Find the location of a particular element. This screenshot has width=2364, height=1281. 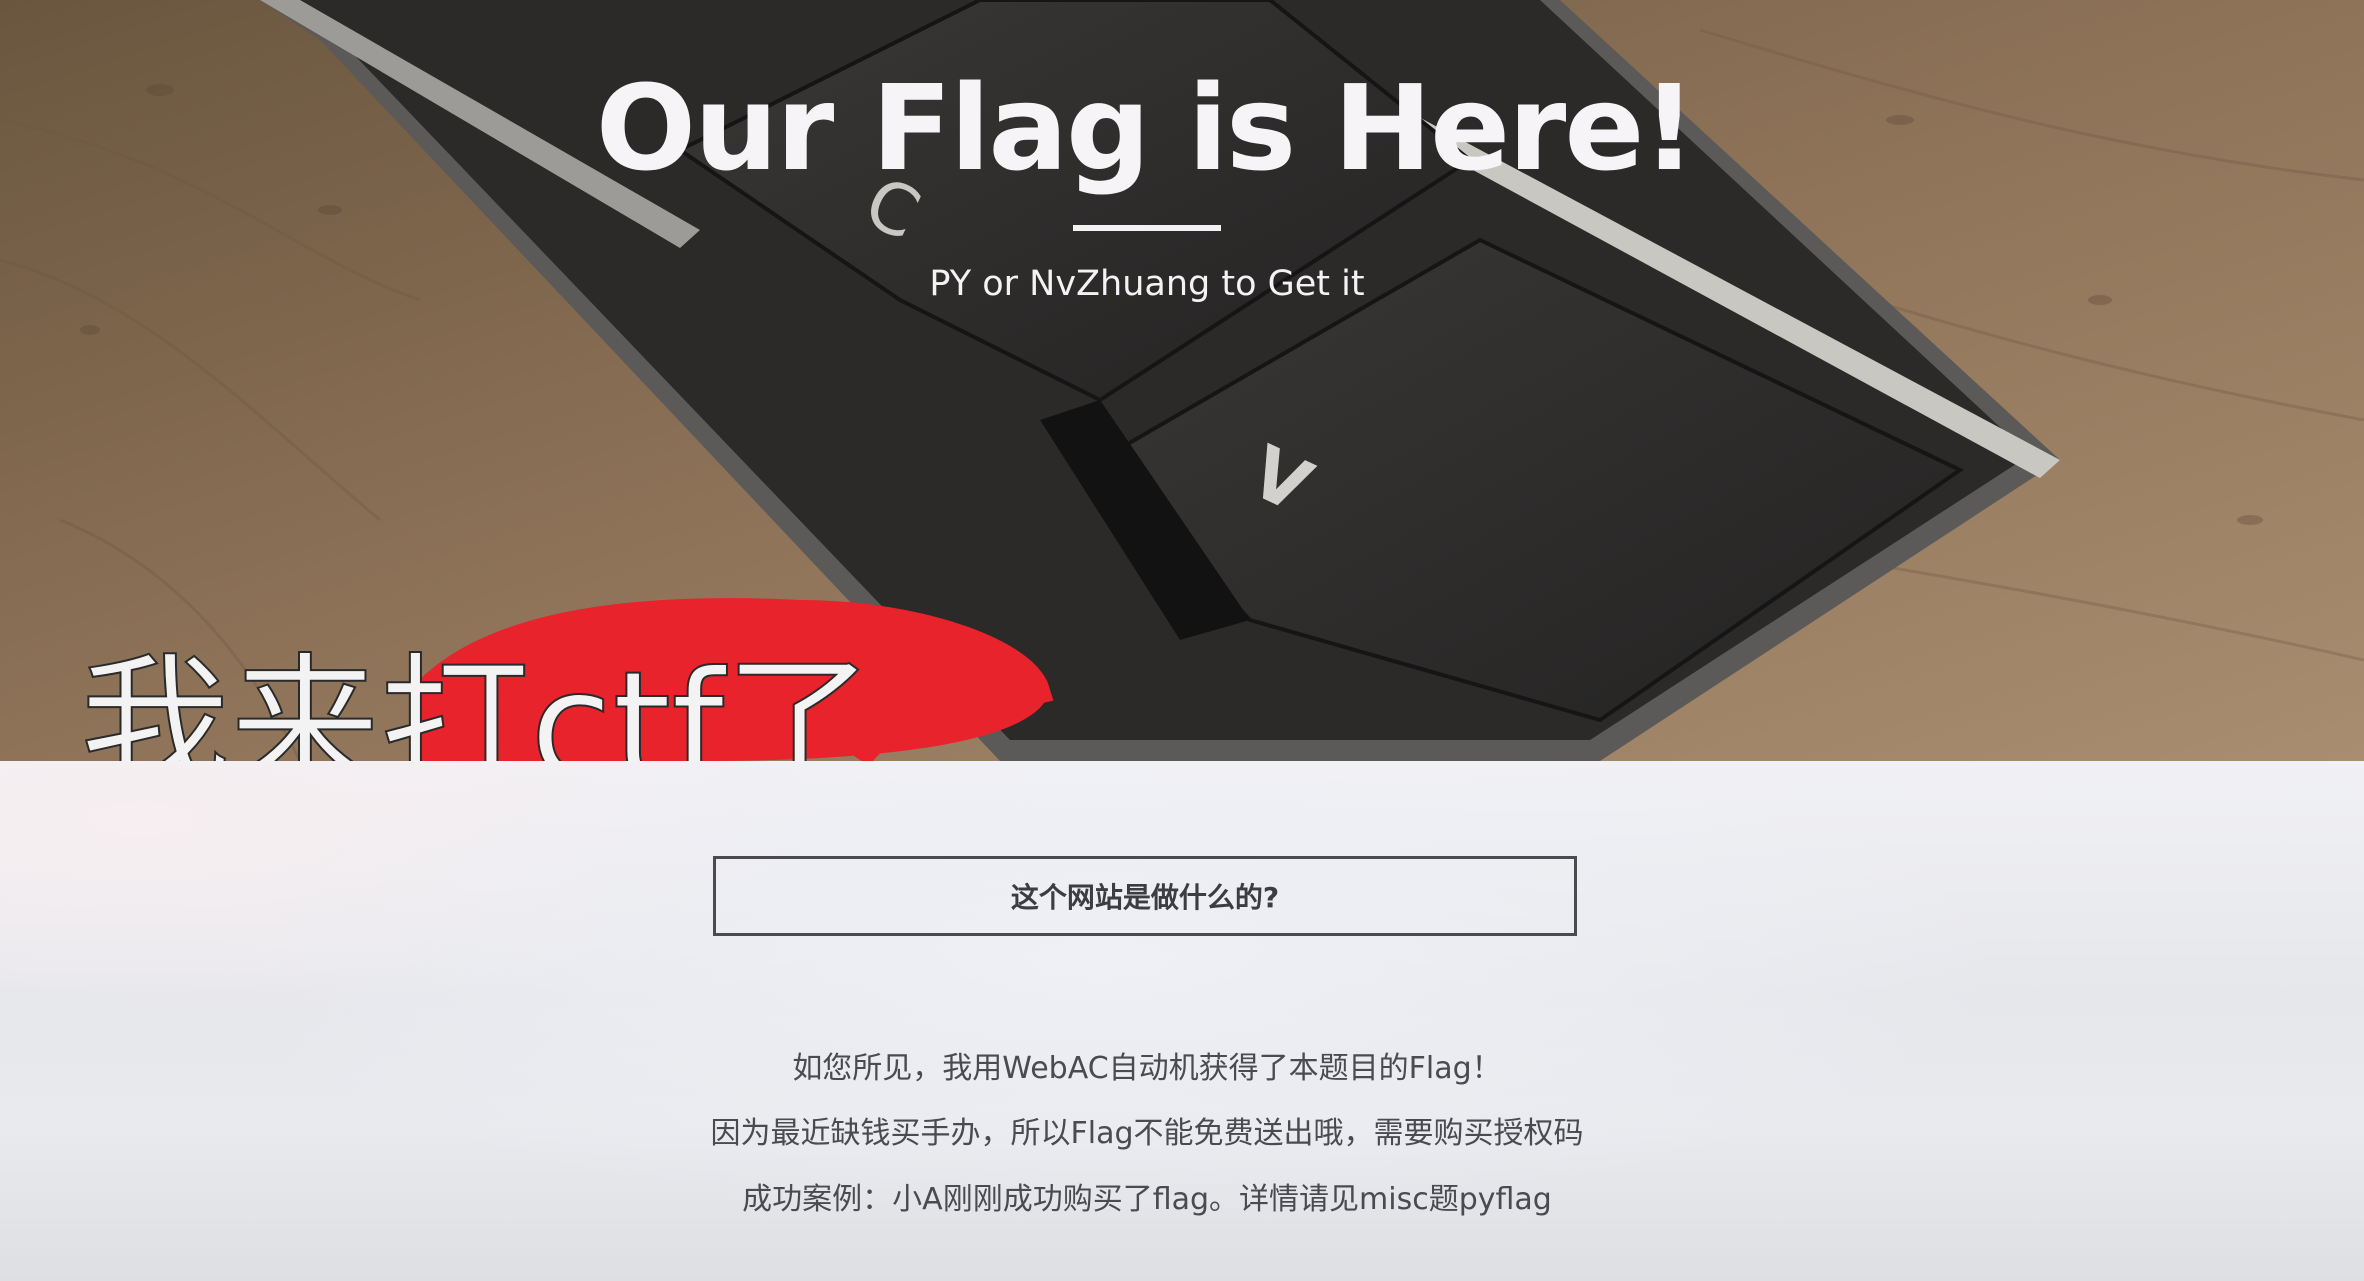

description-line-1: 如您所见，我用WebAC自动机获得了本题目的Flag！ is located at coordinates (1147, 1068).